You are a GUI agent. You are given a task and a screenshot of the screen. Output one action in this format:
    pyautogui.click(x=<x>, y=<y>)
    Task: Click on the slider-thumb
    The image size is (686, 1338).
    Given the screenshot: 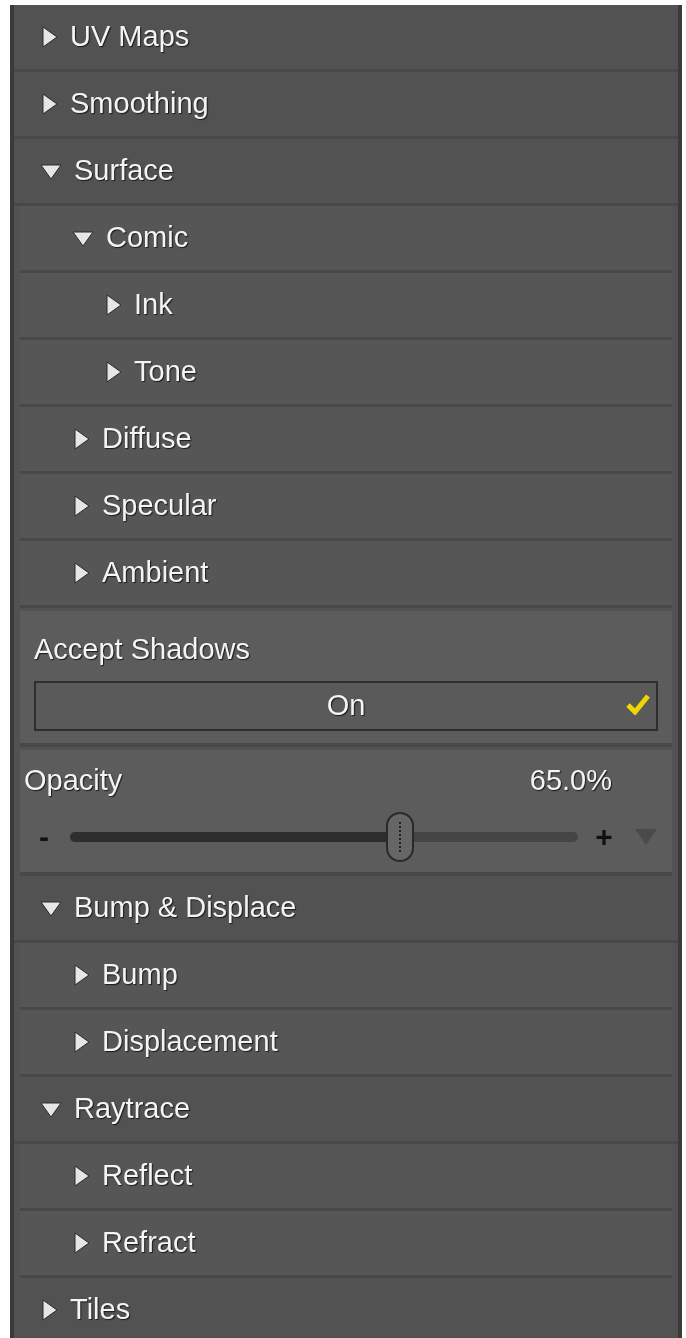 What is the action you would take?
    pyautogui.click(x=400, y=837)
    